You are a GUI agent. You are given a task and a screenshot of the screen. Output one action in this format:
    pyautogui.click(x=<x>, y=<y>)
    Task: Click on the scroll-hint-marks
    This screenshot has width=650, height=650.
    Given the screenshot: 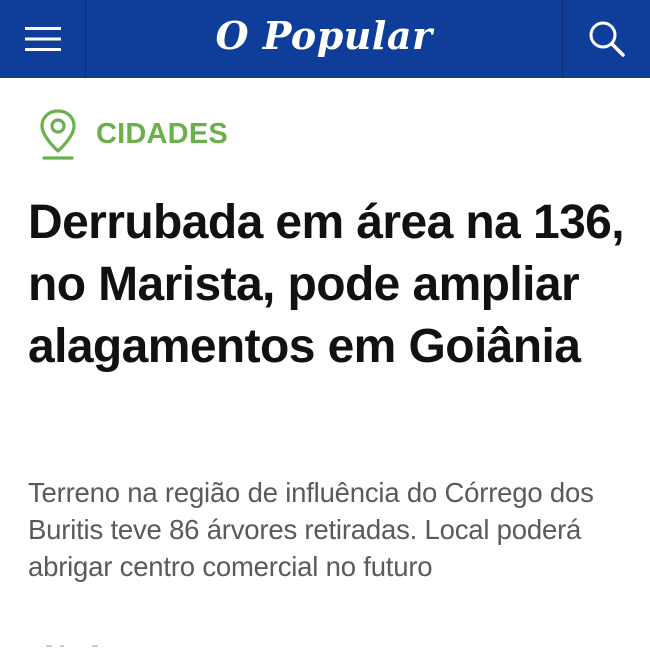 What is the action you would take?
    pyautogui.click(x=72, y=646)
    